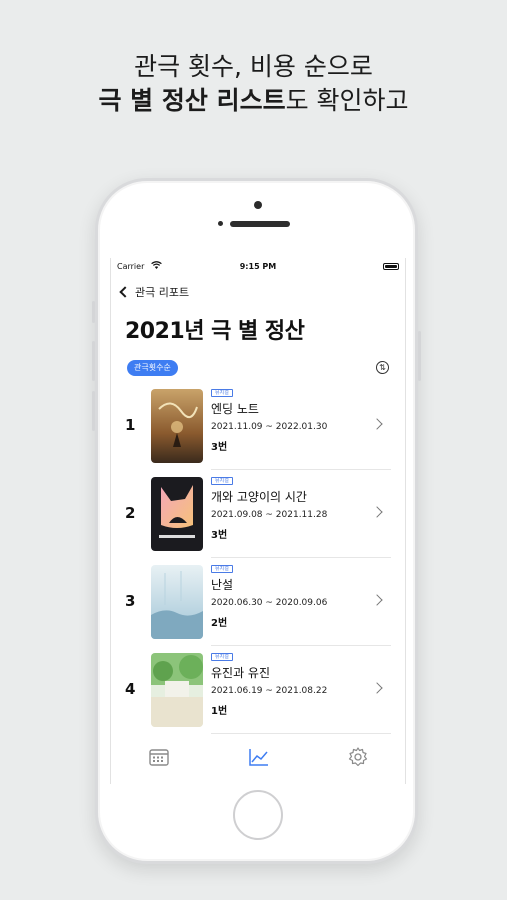  What do you see at coordinates (391, 266) in the screenshot?
I see `battery-icon` at bounding box center [391, 266].